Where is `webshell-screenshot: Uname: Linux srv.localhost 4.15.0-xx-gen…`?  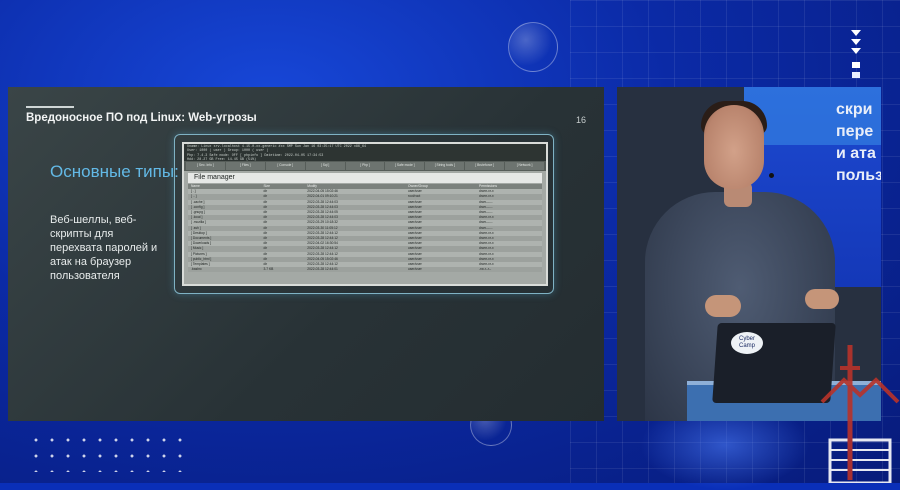 webshell-screenshot: Uname: Linux srv.localhost 4.15.0-xx-gen… is located at coordinates (365, 214).